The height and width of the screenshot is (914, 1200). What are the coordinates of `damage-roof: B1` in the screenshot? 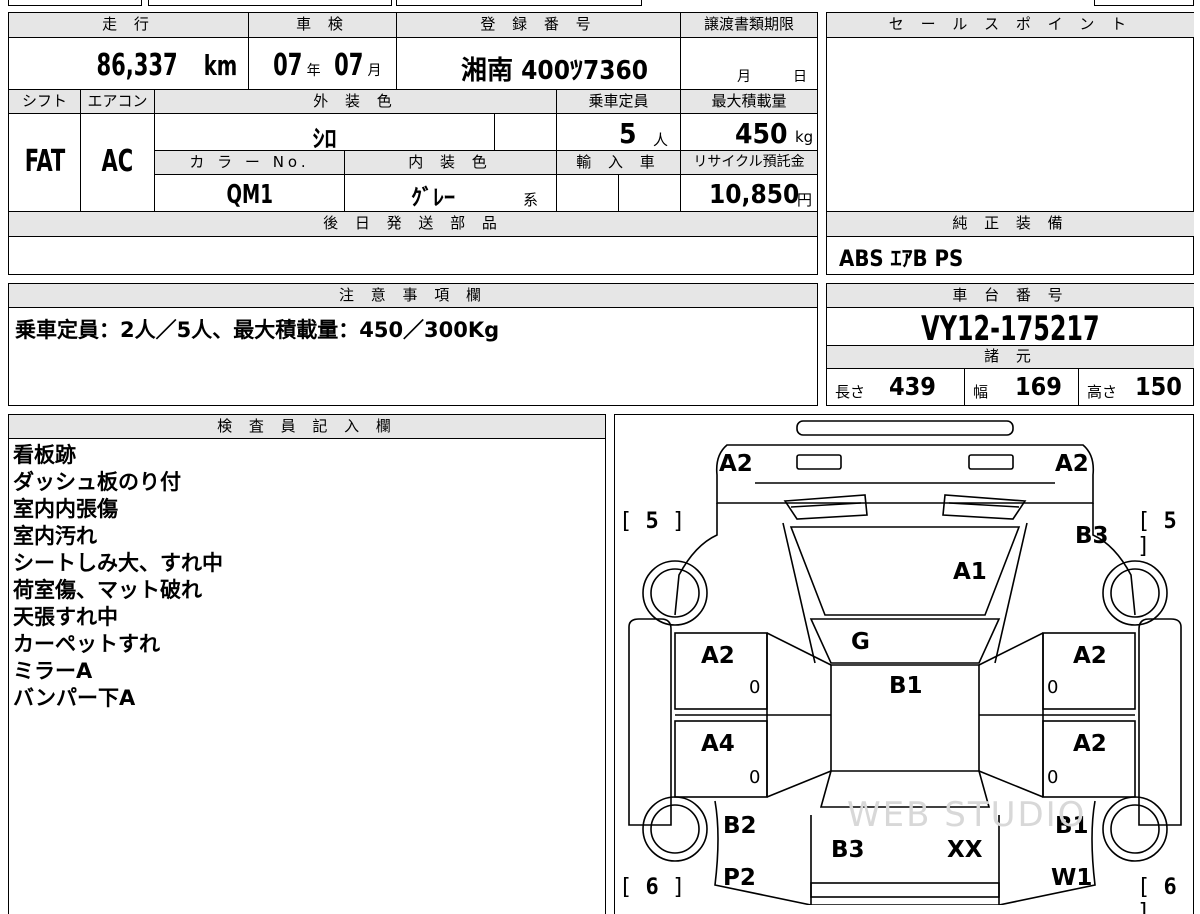 It's located at (906, 686).